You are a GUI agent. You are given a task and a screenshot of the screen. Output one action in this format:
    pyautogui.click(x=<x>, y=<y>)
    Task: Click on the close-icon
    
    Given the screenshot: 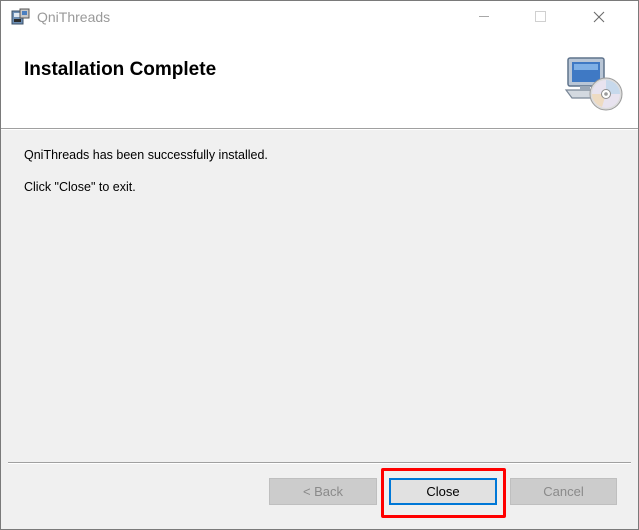 What is the action you would take?
    pyautogui.click(x=599, y=16)
    